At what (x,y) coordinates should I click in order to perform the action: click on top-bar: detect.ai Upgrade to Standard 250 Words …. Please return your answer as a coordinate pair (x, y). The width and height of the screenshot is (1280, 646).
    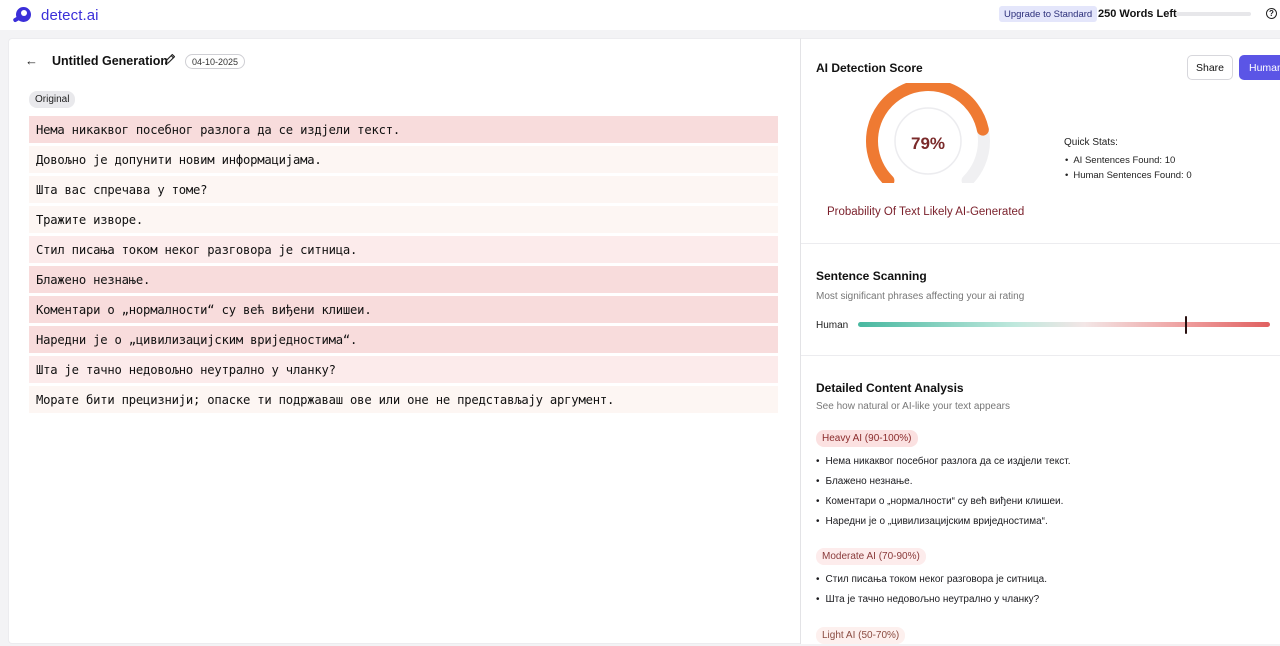
    Looking at the image, I should click on (640, 15).